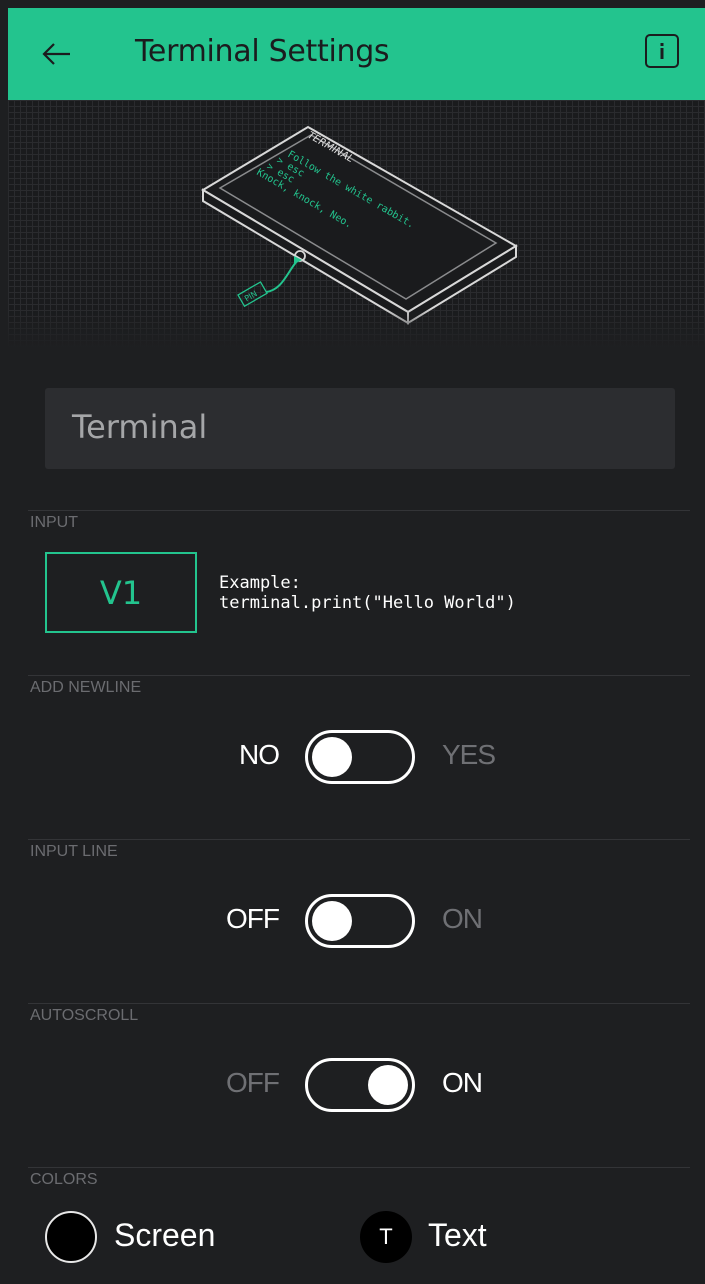 The image size is (705, 1284). What do you see at coordinates (457, 1235) in the screenshot?
I see `text-color-label: Text` at bounding box center [457, 1235].